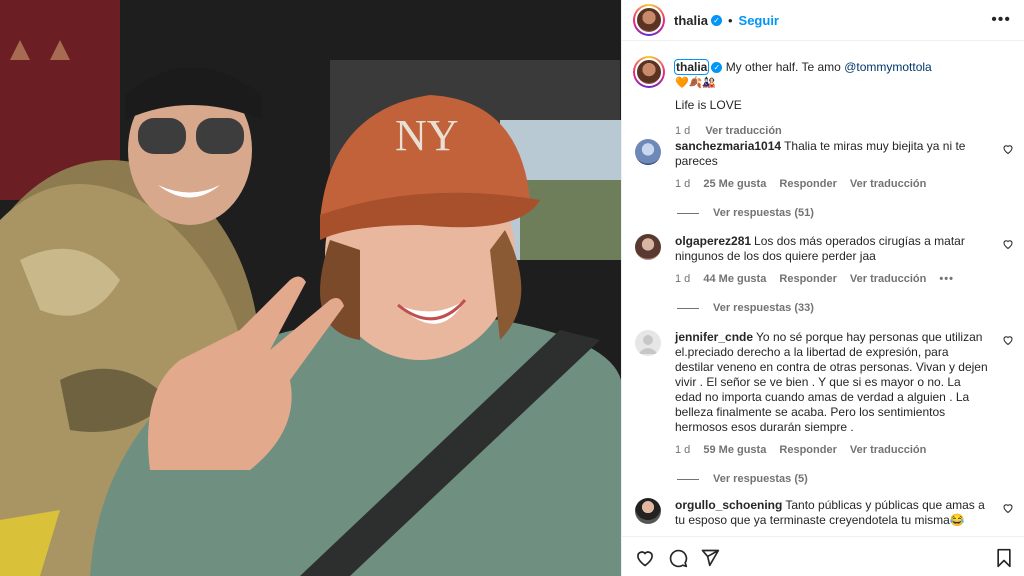 The image size is (1024, 576). What do you see at coordinates (691, 20) in the screenshot?
I see `author-username: thalia` at bounding box center [691, 20].